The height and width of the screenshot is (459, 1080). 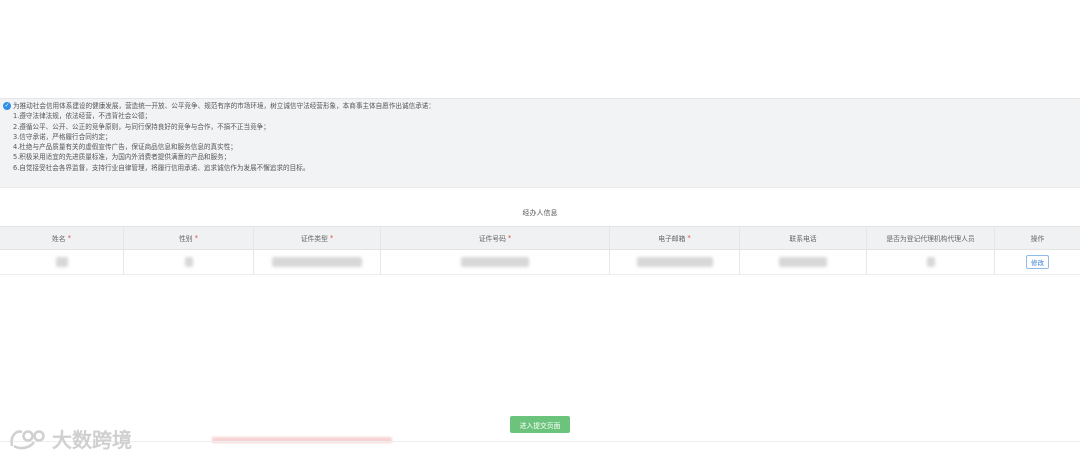 I want to click on column-header-gender: 性别 *, so click(x=189, y=238).